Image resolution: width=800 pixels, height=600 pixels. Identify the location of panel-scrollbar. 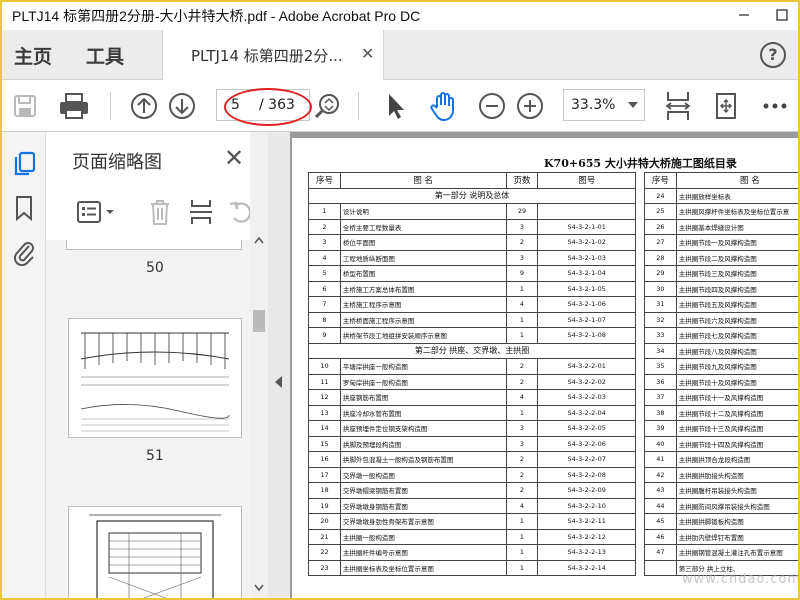
(259, 365).